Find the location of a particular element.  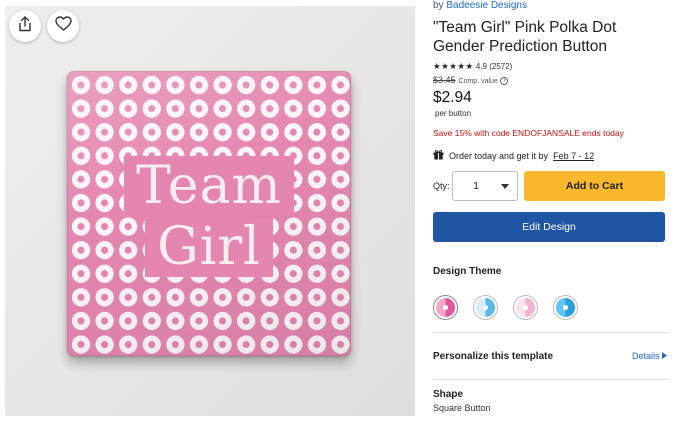

personalize-title: Personalize this template is located at coordinates (493, 356).